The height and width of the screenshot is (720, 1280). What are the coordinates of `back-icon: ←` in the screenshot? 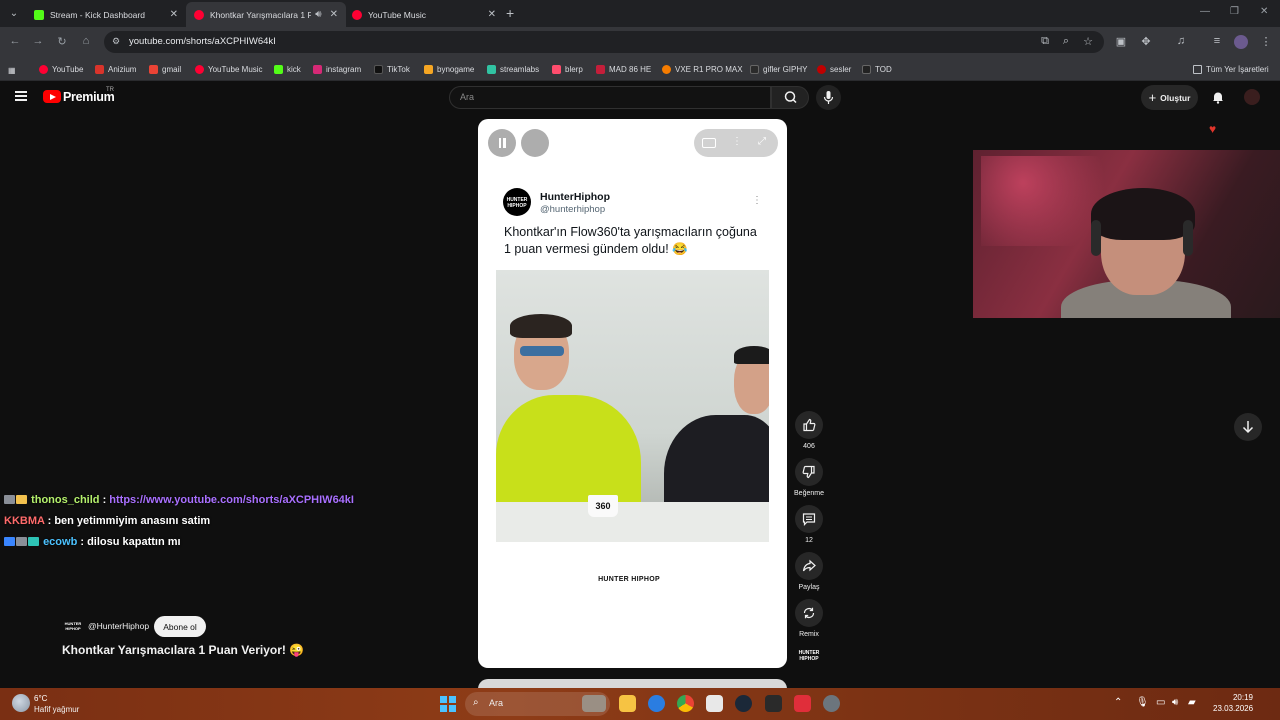 It's located at (15, 41).